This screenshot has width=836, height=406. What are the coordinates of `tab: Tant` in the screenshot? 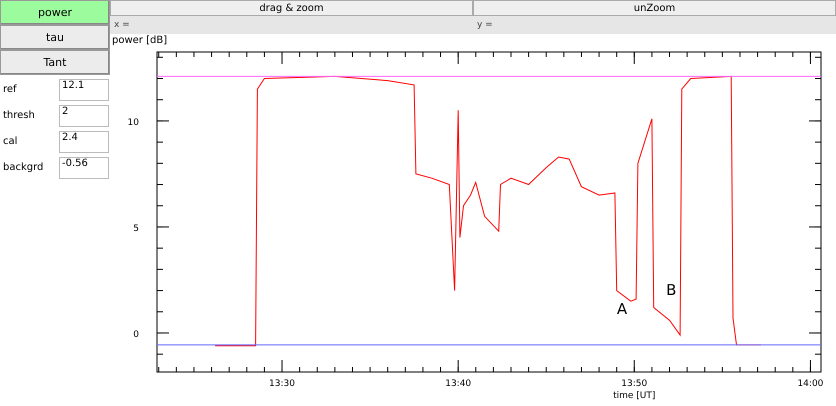 It's located at (55, 62).